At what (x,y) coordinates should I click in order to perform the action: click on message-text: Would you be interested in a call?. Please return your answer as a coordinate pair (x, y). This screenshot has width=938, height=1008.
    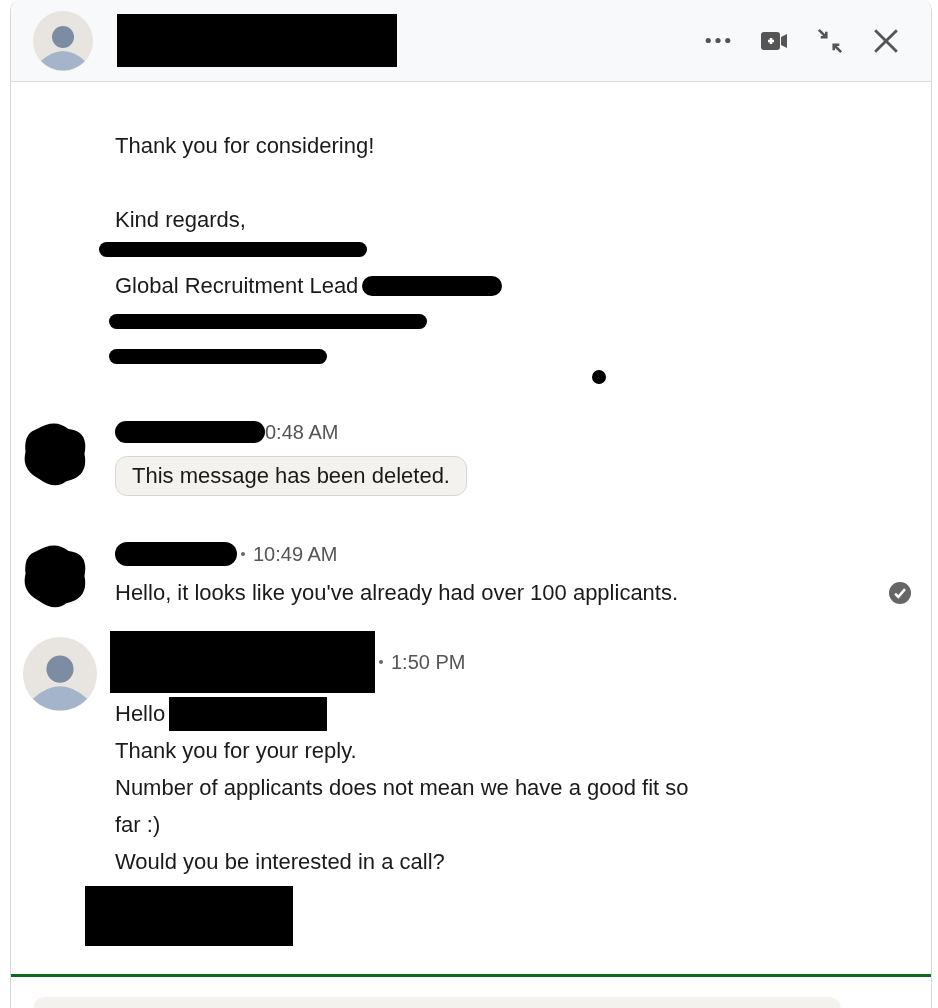
    Looking at the image, I should click on (280, 862).